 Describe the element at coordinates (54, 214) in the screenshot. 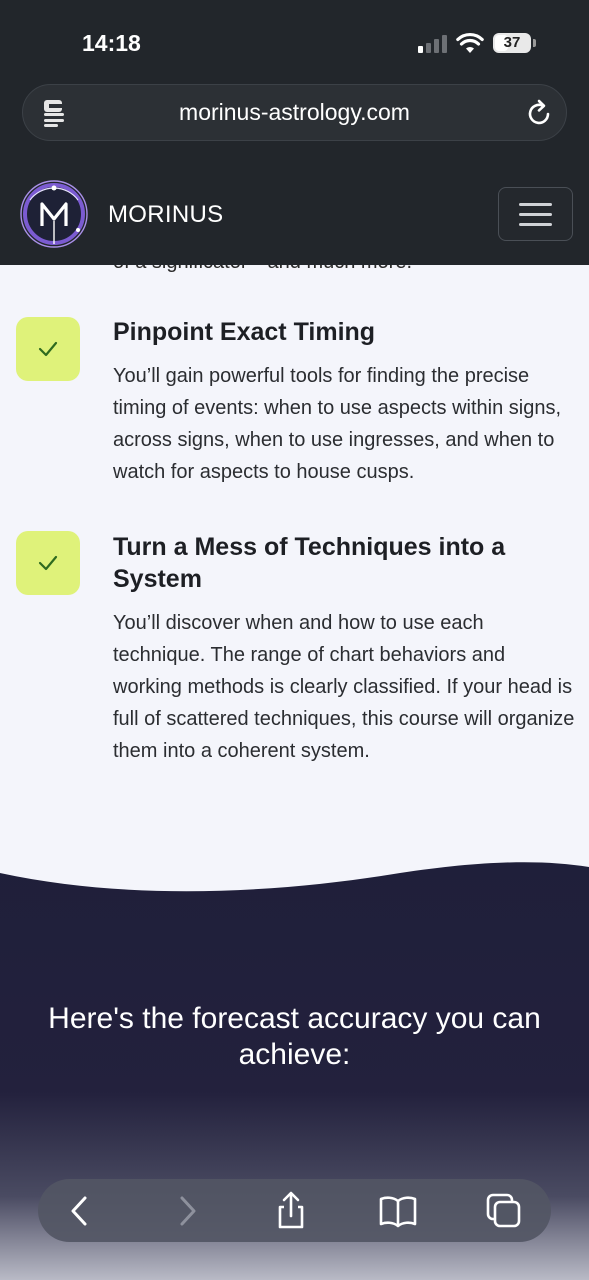

I see `morinus-logo` at that location.